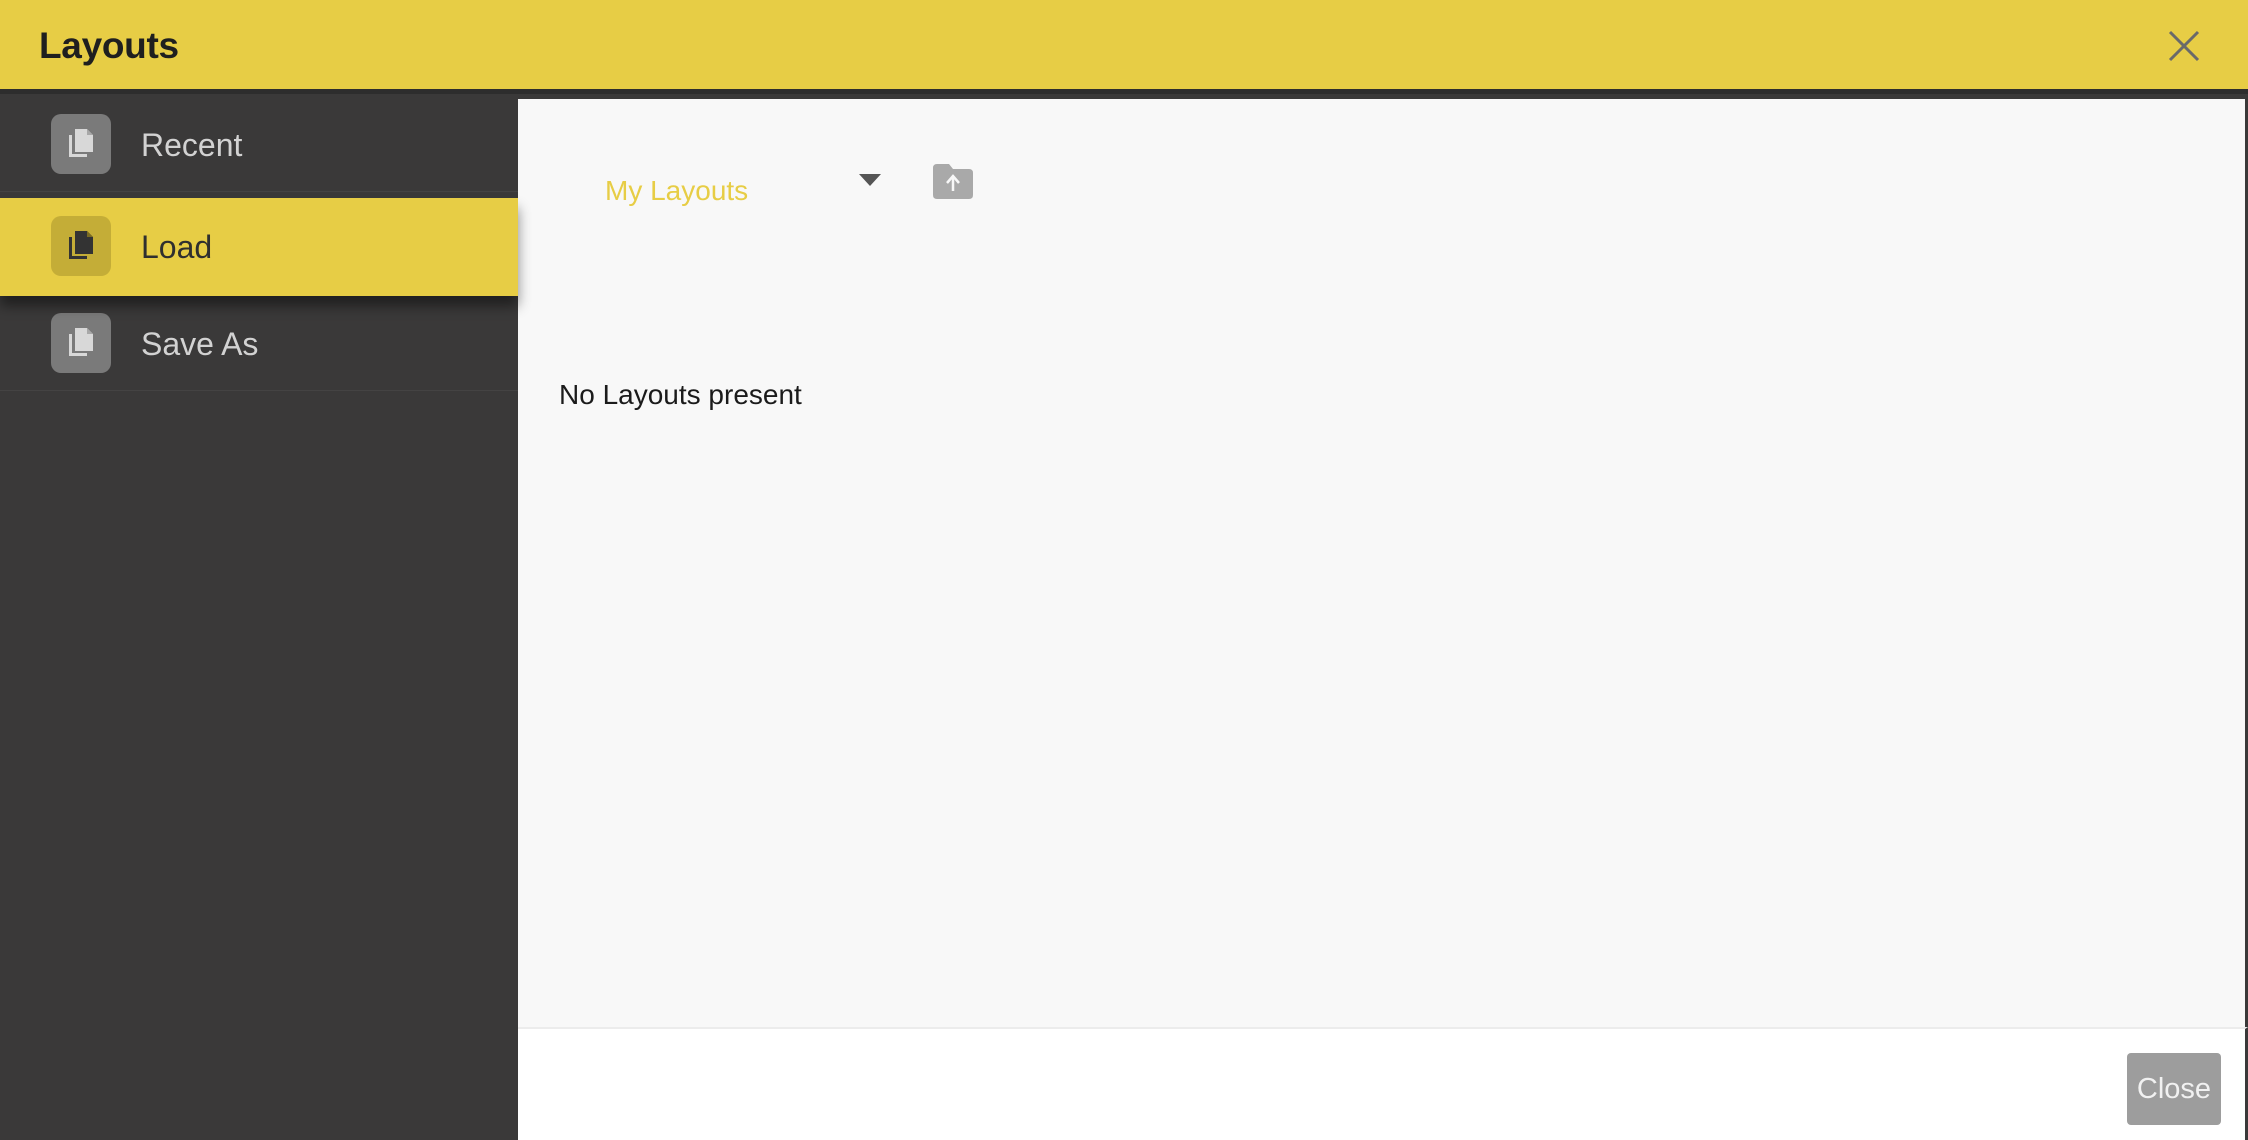  Describe the element at coordinates (1383, 1083) in the screenshot. I see `dialog-footer: Close` at that location.